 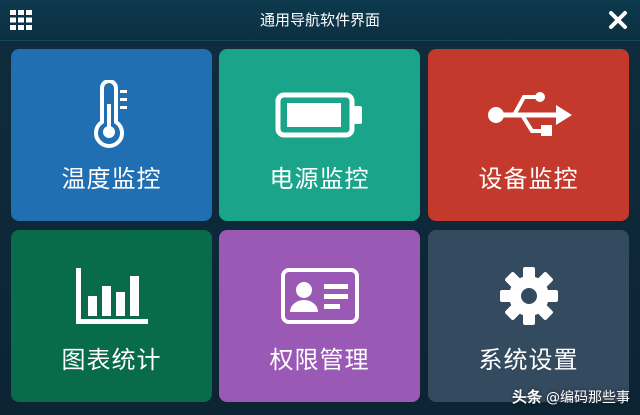 What do you see at coordinates (529, 114) in the screenshot?
I see `usb-icon` at bounding box center [529, 114].